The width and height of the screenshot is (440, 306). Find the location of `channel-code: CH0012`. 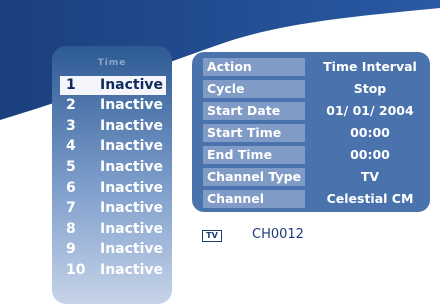

channel-code: CH0012 is located at coordinates (278, 234).